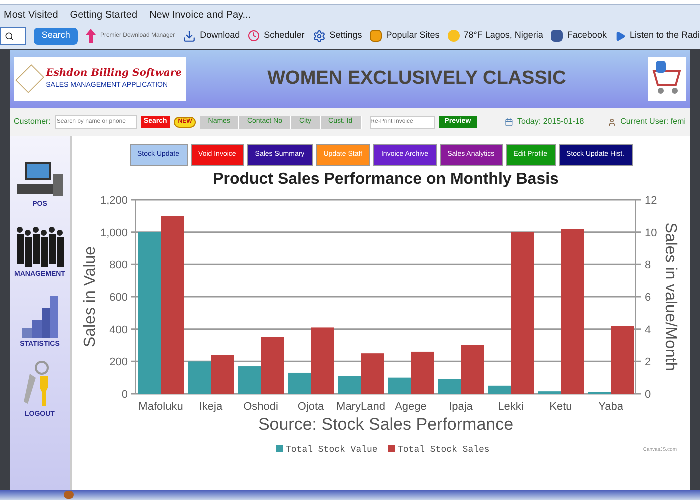 This screenshot has height=500, width=700. I want to click on arrow-icon, so click(91, 36).